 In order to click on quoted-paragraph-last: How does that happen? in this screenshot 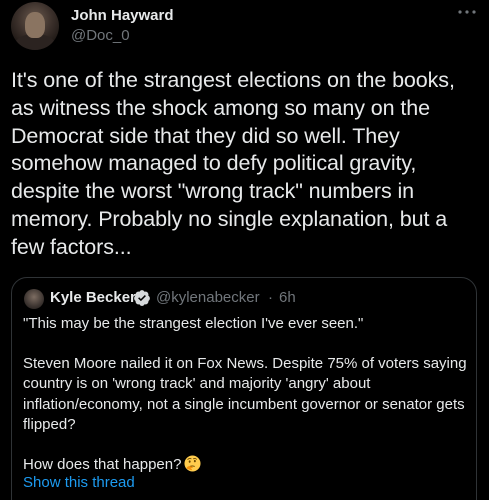, I will do `click(245, 465)`.